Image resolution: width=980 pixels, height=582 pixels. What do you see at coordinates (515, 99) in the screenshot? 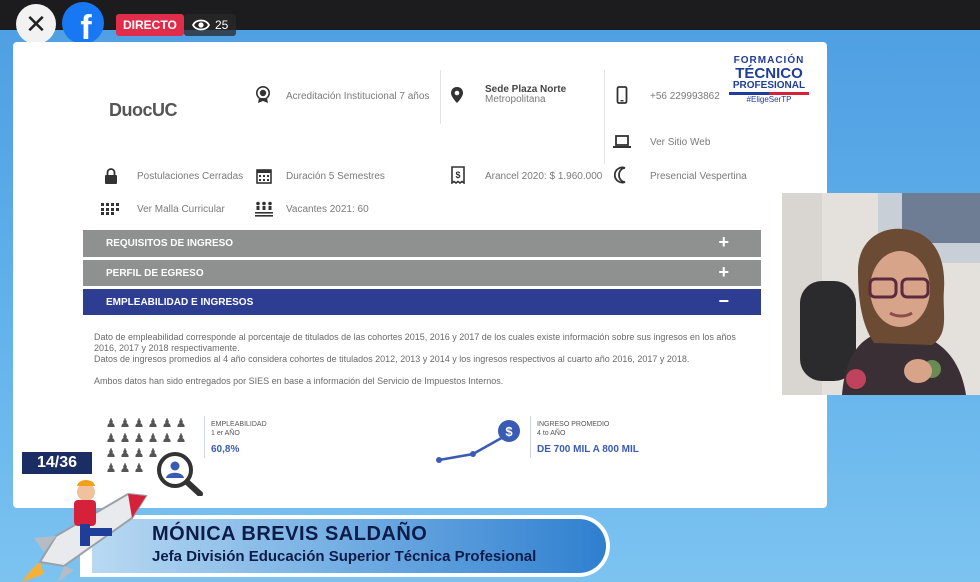
I see `sede-subtitle: Metropolitana` at bounding box center [515, 99].